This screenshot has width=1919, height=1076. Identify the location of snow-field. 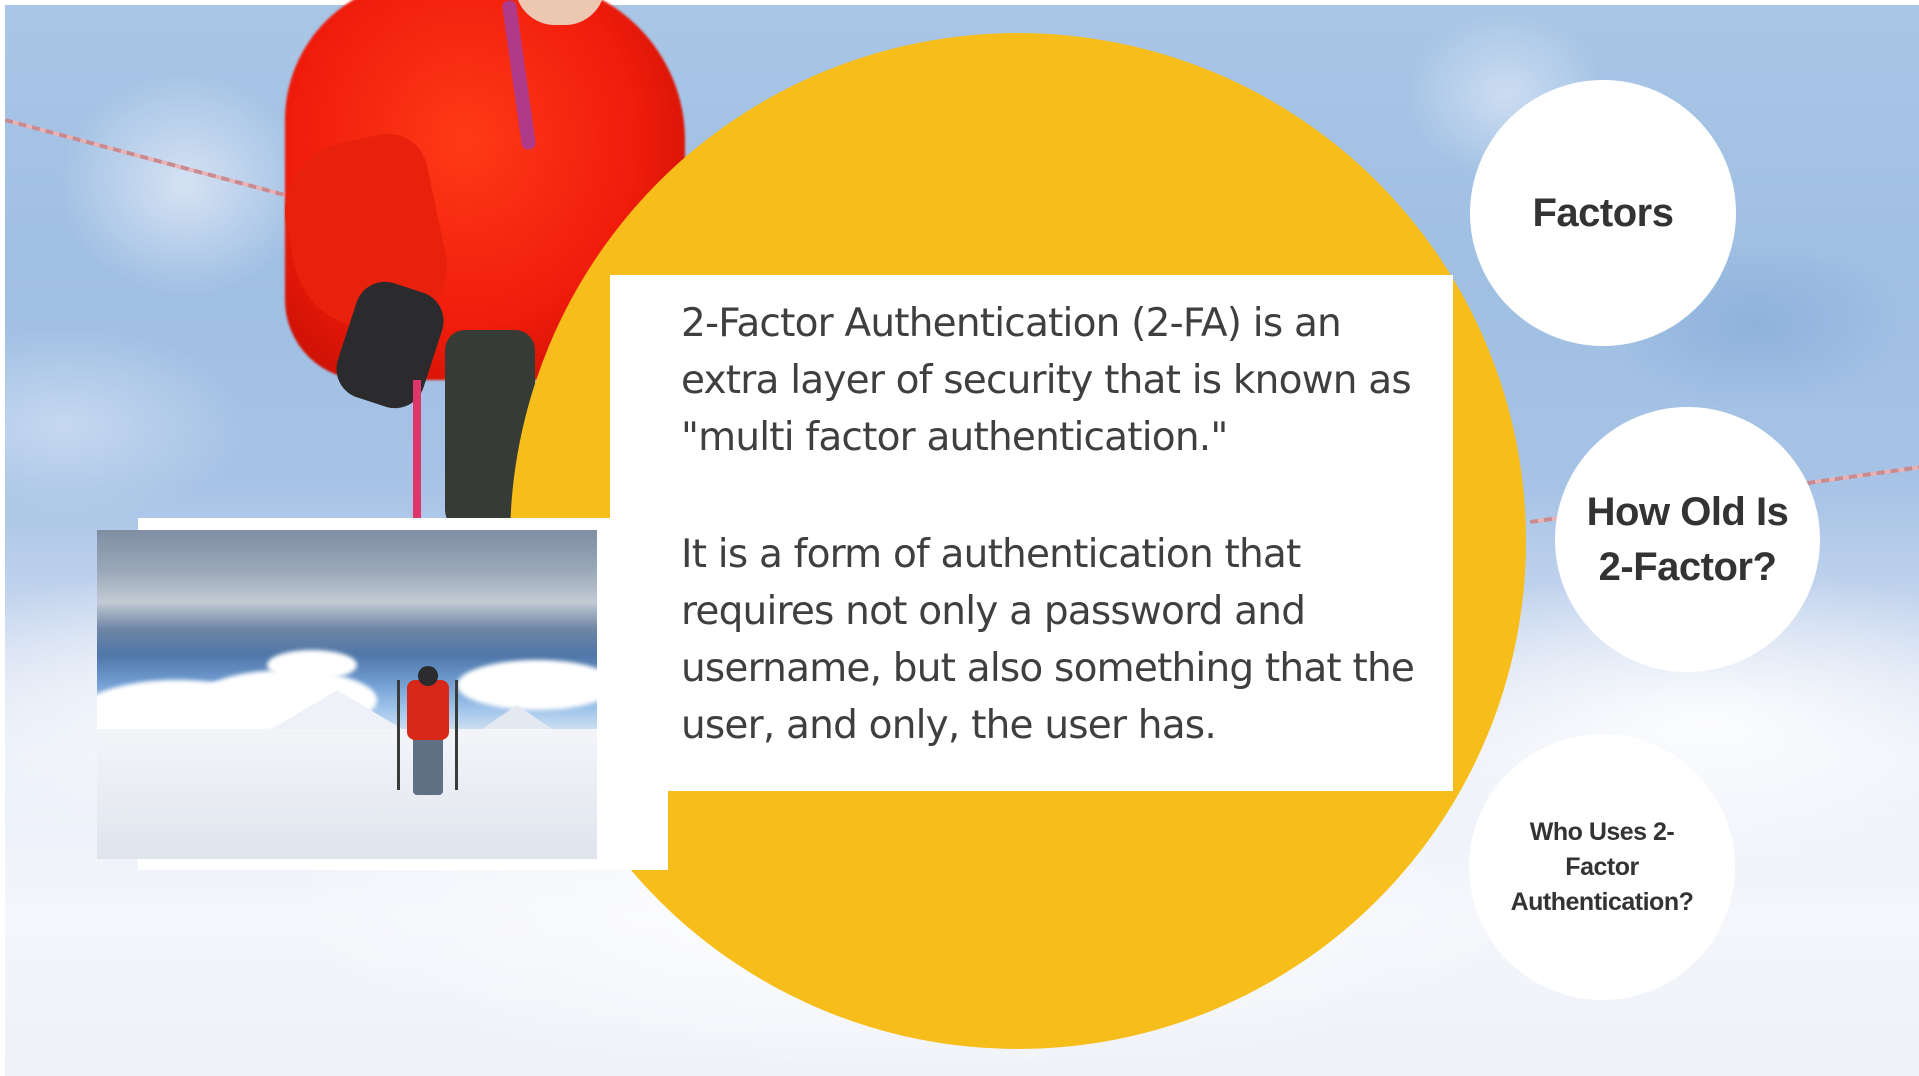
(347, 794).